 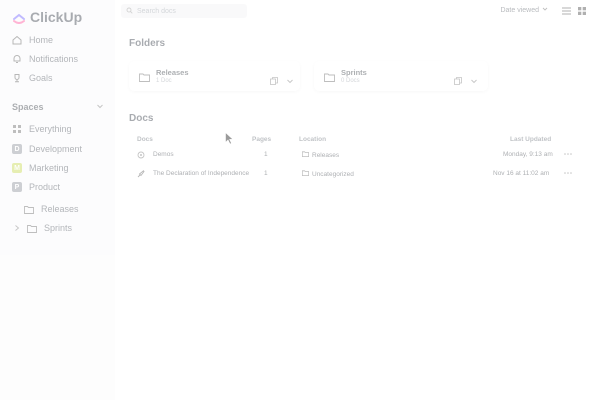 What do you see at coordinates (163, 154) in the screenshot?
I see `doc-name: Demos` at bounding box center [163, 154].